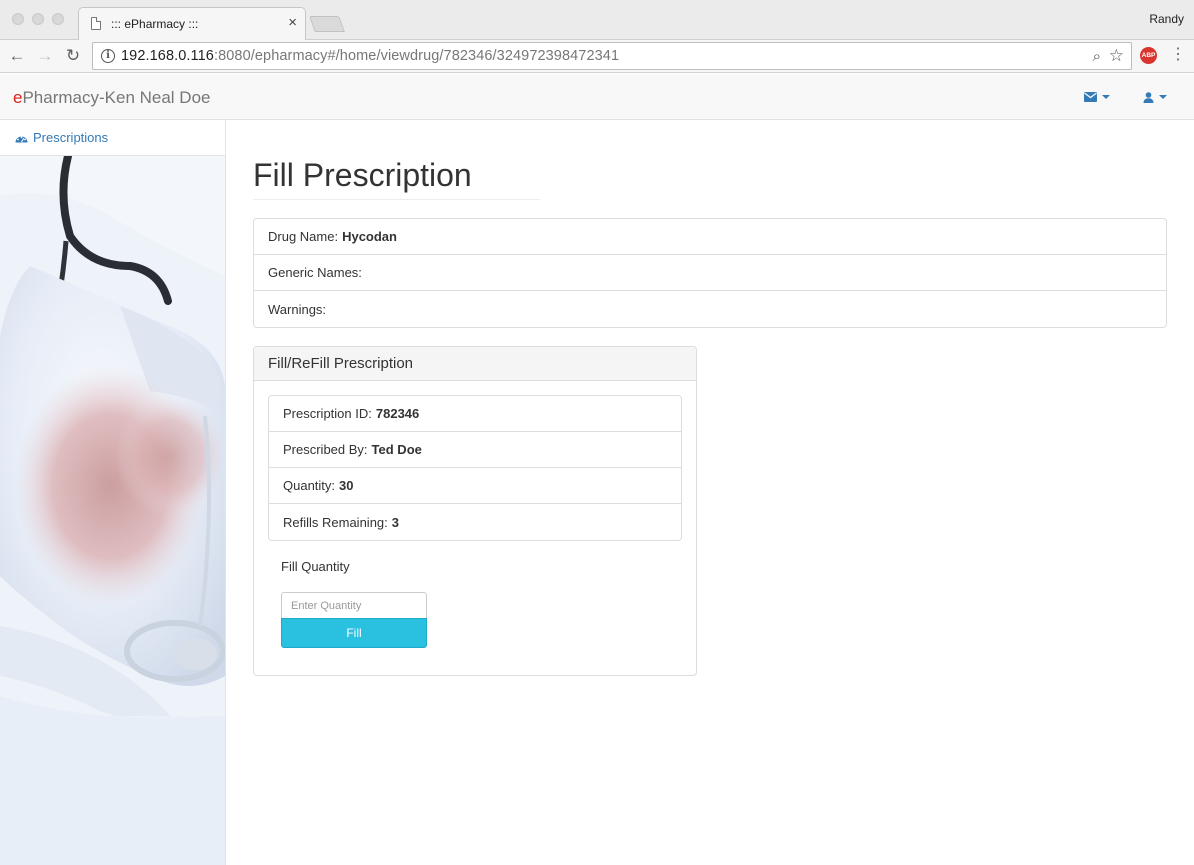 The image size is (1194, 865). What do you see at coordinates (315, 566) in the screenshot?
I see `fill-quantity-label: Fill Quantity` at bounding box center [315, 566].